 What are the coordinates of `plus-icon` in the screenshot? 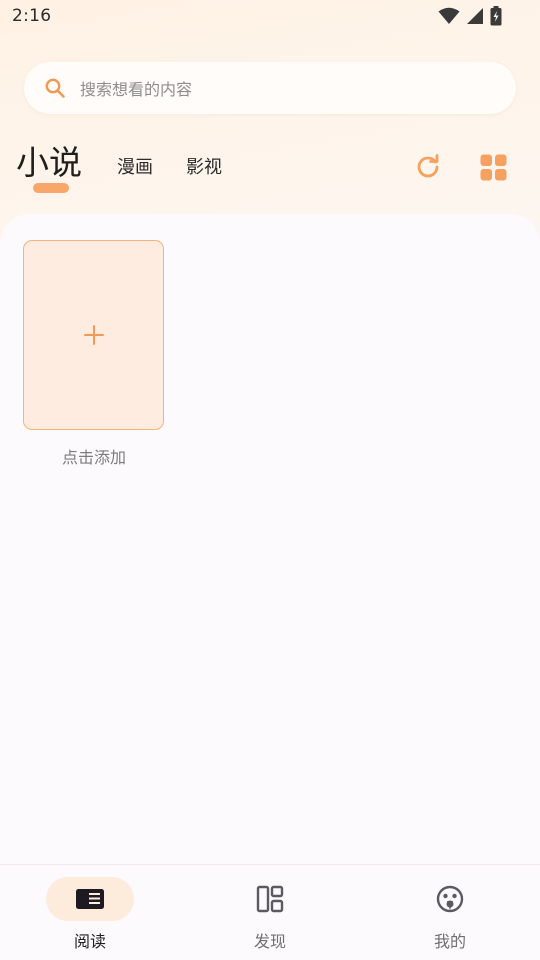 It's located at (94, 335).